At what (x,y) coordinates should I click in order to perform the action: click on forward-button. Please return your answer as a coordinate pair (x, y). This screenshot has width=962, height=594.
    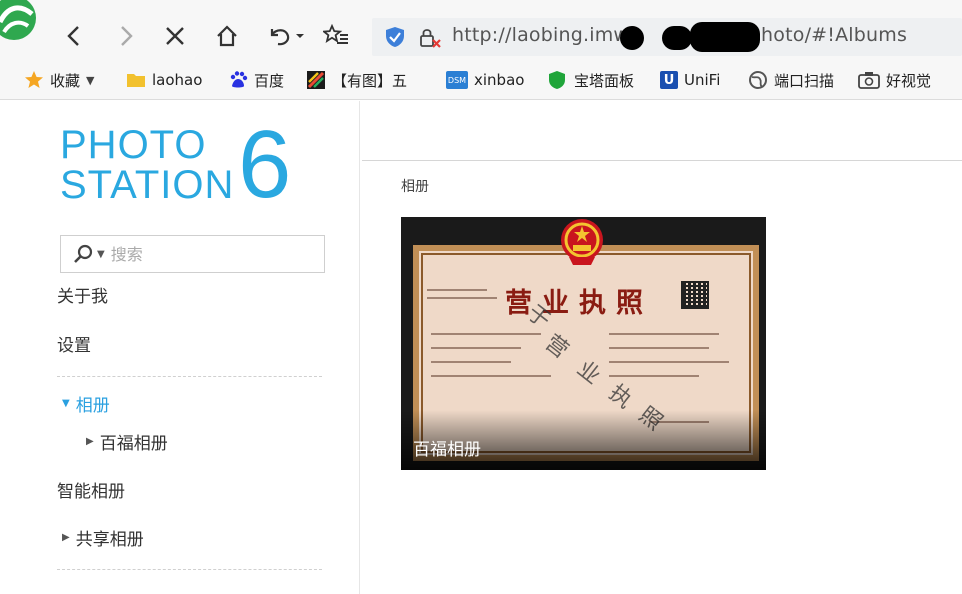
    Looking at the image, I should click on (126, 36).